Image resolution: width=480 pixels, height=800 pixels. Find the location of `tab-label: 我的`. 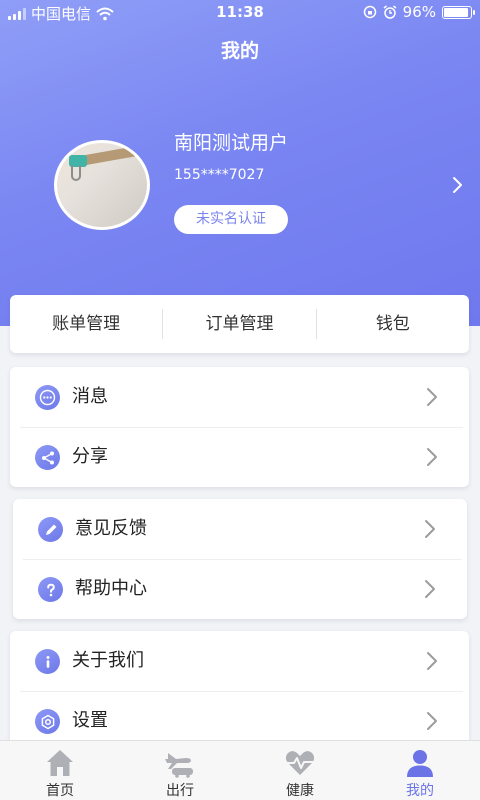

tab-label: 我的 is located at coordinates (420, 791).